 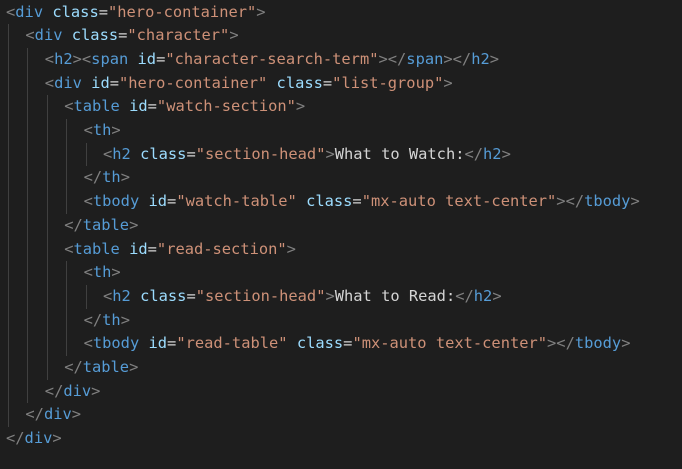 What do you see at coordinates (116, 201) in the screenshot?
I see `code-token: tbody` at bounding box center [116, 201].